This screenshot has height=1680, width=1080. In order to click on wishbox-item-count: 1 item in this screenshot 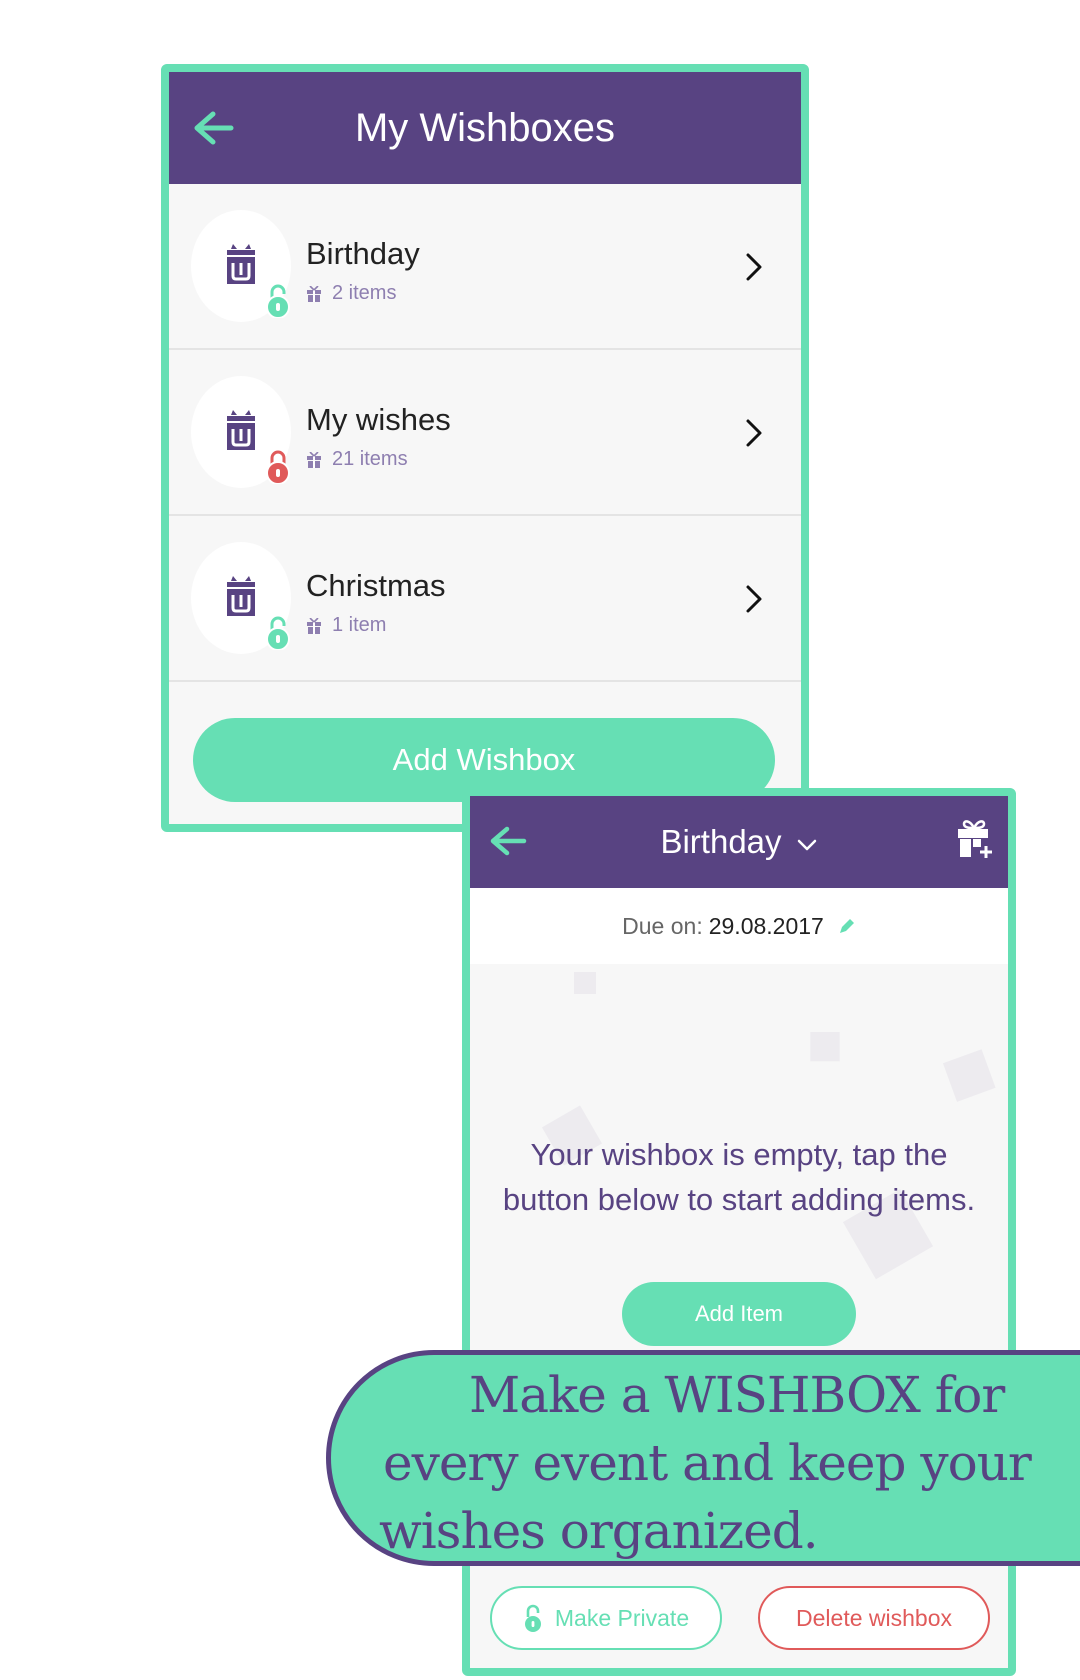, I will do `click(346, 625)`.